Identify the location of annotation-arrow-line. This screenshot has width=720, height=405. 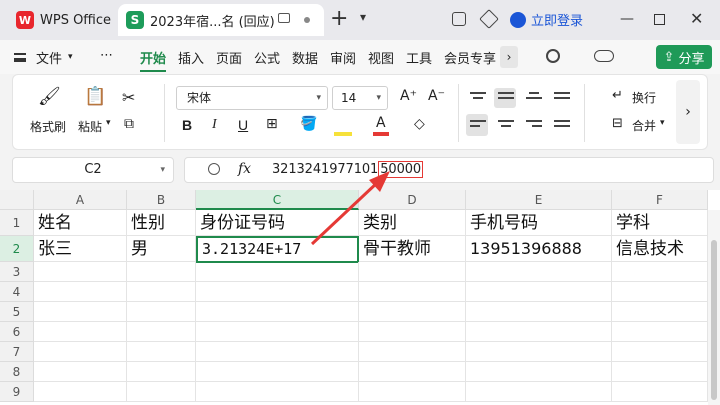
(345, 213).